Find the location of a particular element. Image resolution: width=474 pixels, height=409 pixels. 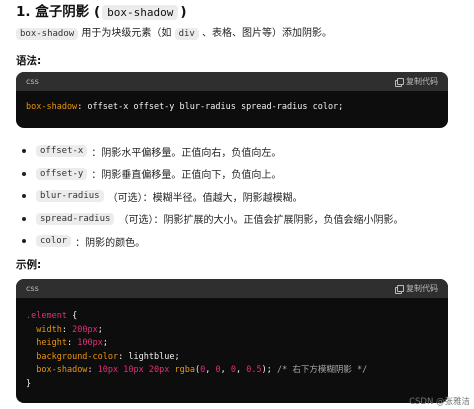

intro-code-chip: box-shadow is located at coordinates (47, 34).